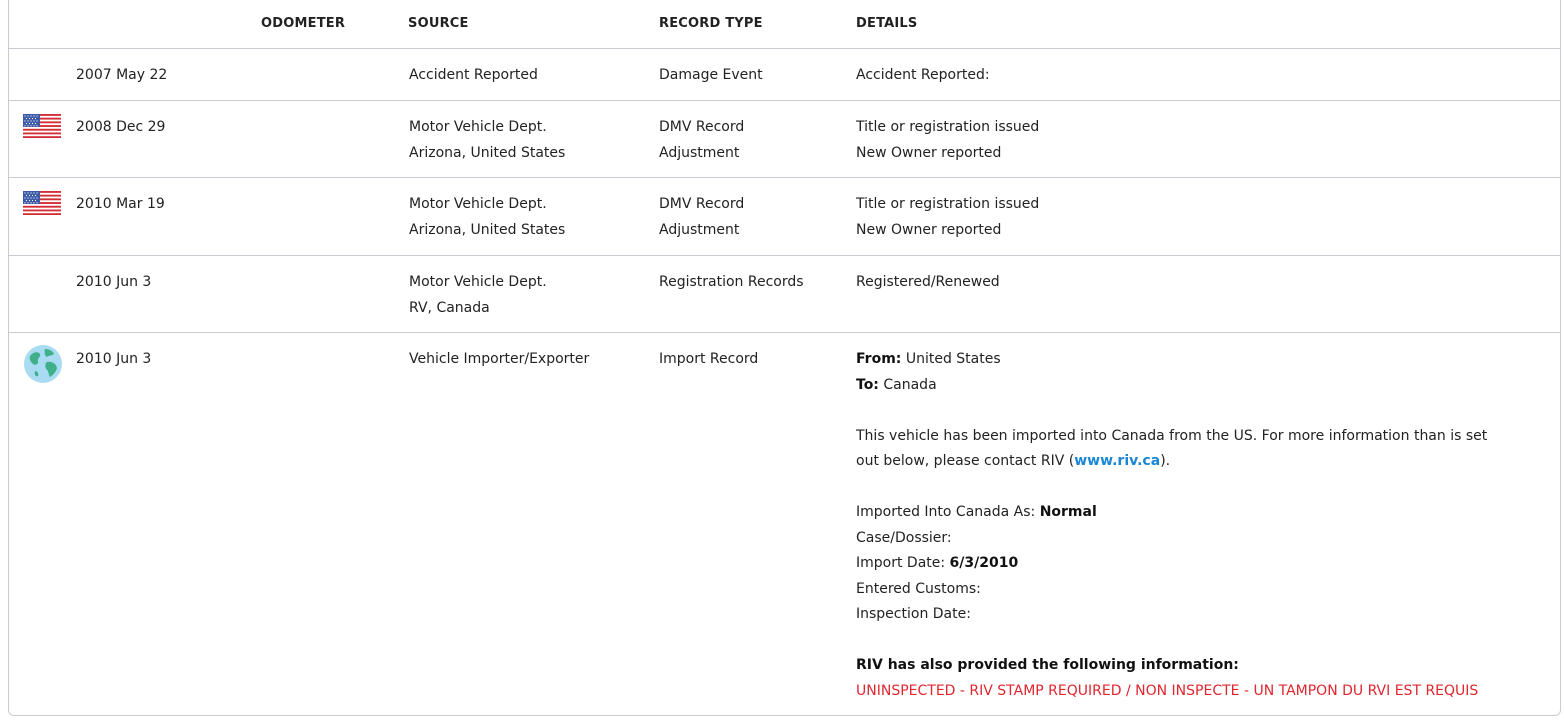 This screenshot has height=721, width=1564. I want to click on from-label: From:, so click(879, 359).